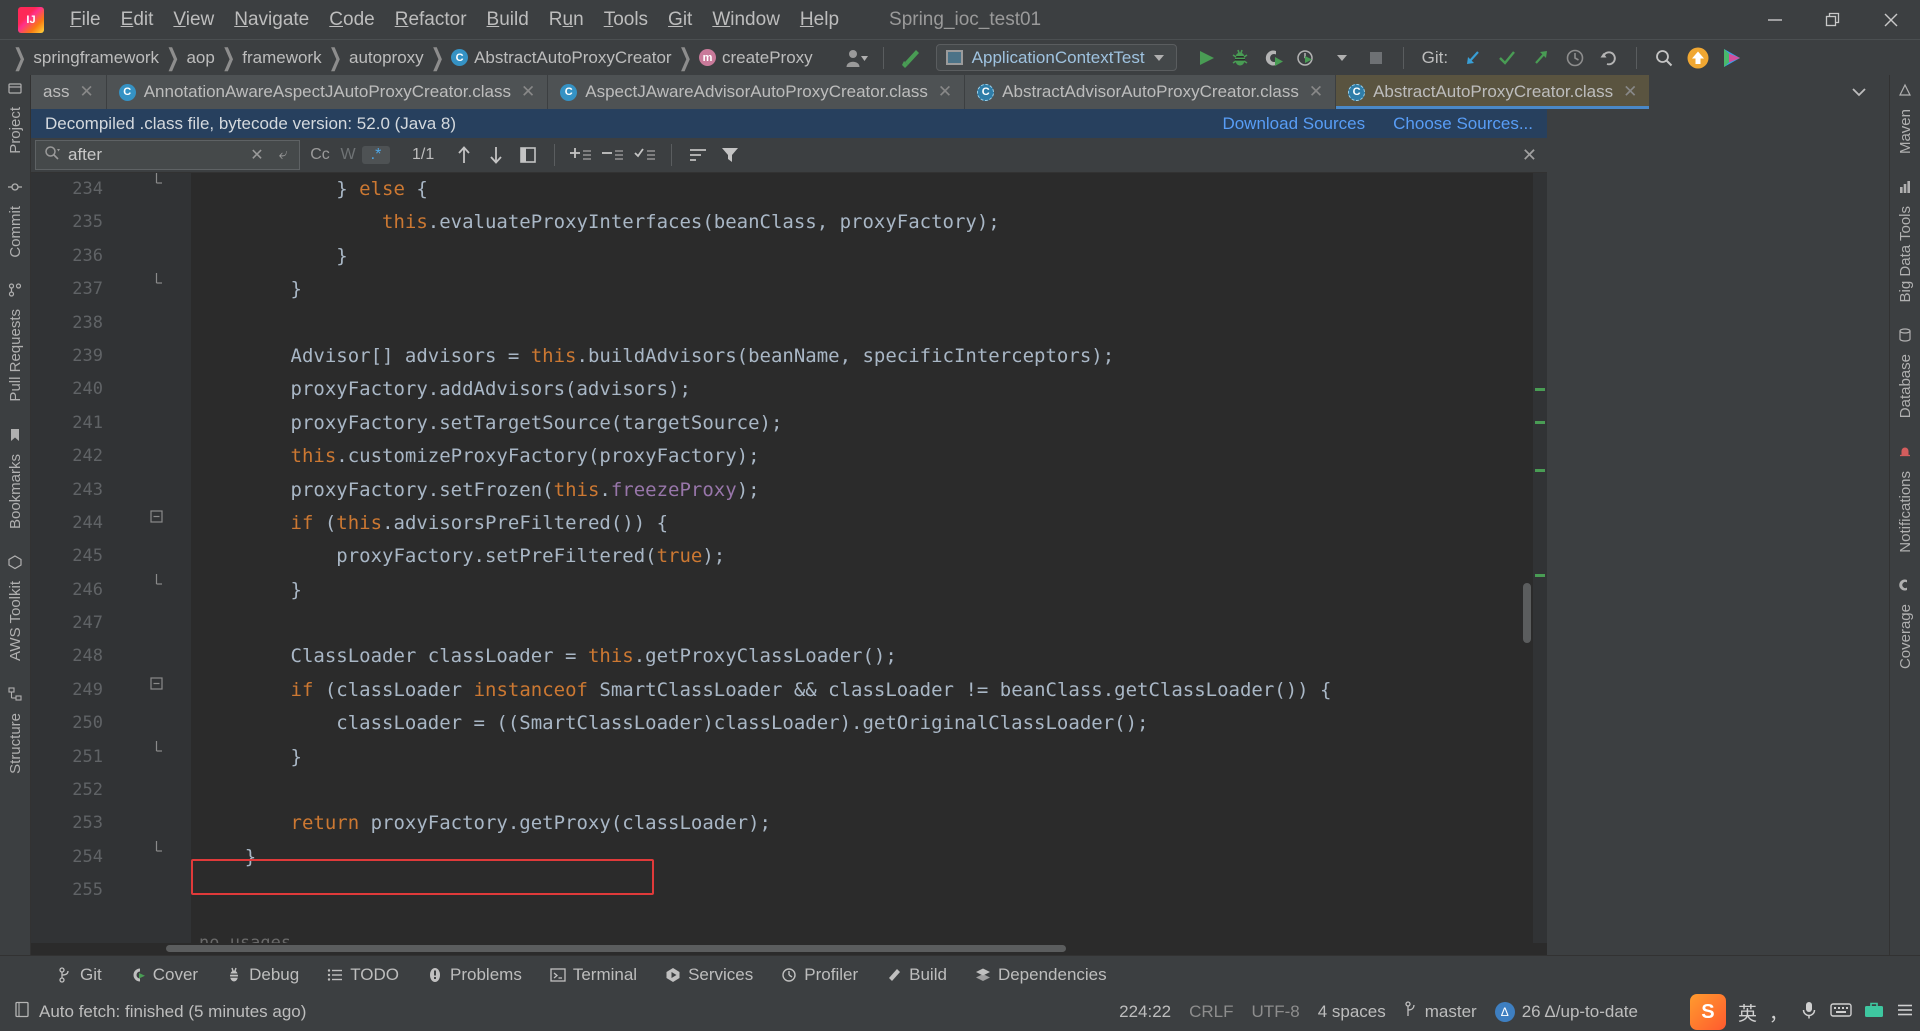  What do you see at coordinates (257, 155) in the screenshot?
I see `clear-search-icon: ✕` at bounding box center [257, 155].